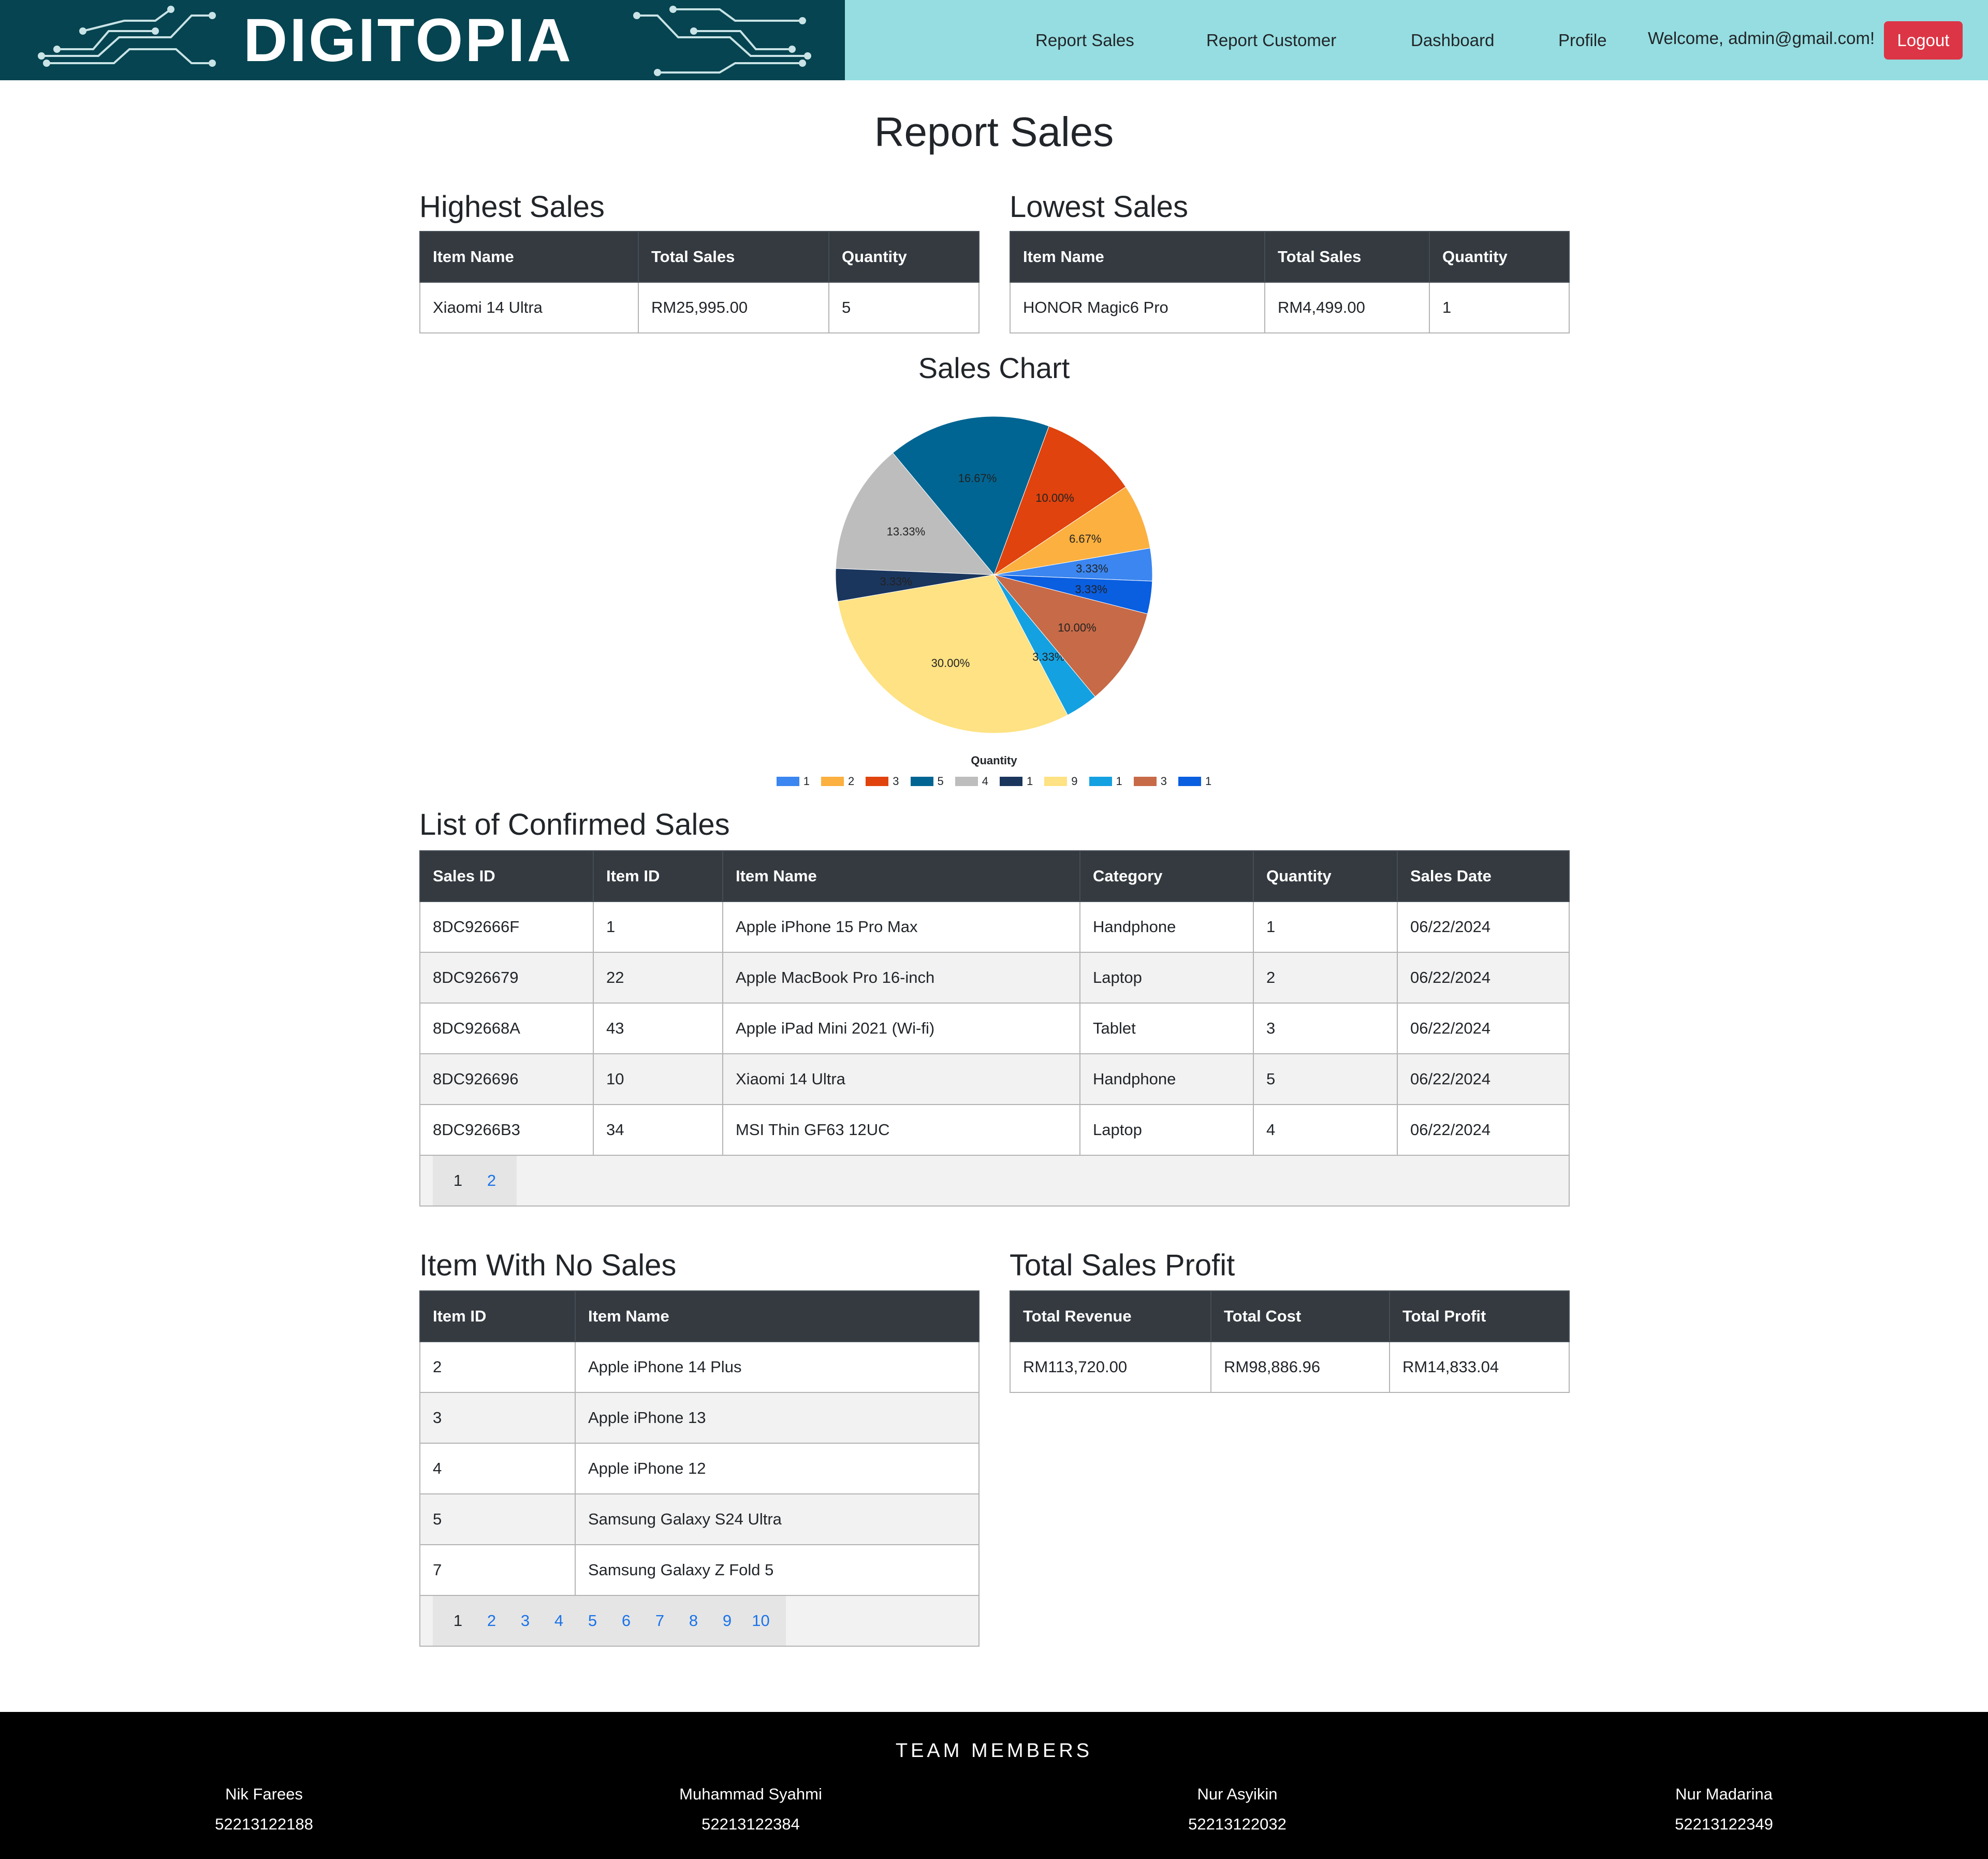  What do you see at coordinates (994, 132) in the screenshot?
I see `page-title: Report Sales` at bounding box center [994, 132].